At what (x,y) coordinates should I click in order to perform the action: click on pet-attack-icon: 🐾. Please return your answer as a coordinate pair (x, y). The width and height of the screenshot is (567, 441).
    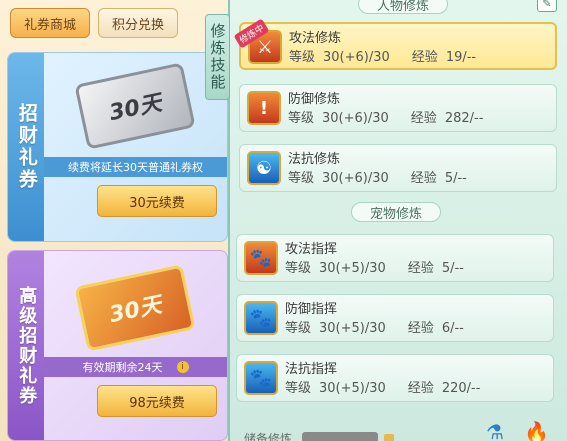
    Looking at the image, I should click on (261, 258).